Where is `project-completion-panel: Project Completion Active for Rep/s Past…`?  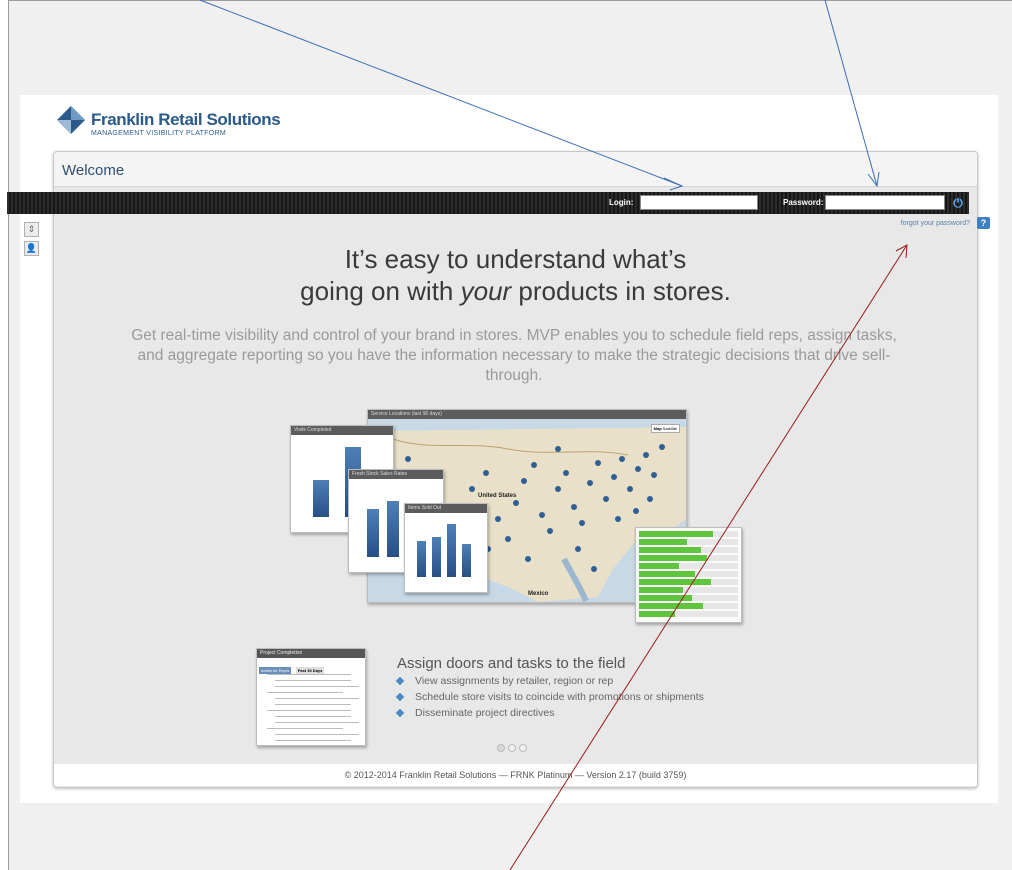 project-completion-panel: Project Completion Active for Rep/s Past… is located at coordinates (311, 697).